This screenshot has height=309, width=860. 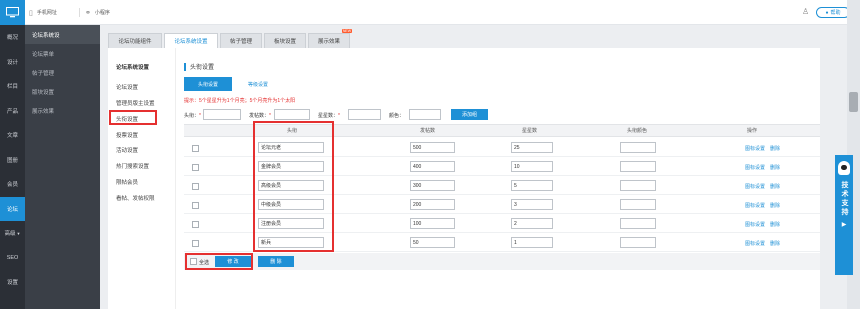 What do you see at coordinates (12, 111) in the screenshot?
I see `nav-item-product: 产品` at bounding box center [12, 111].